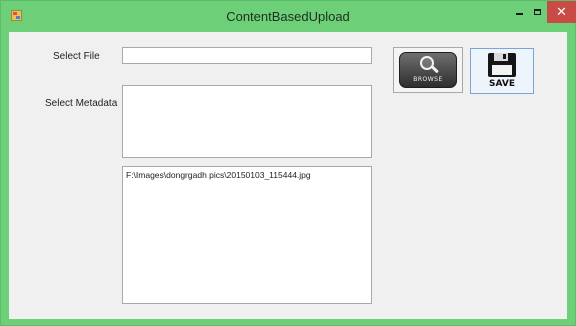 The height and width of the screenshot is (326, 576). Describe the element at coordinates (81, 103) in the screenshot. I see `select-metadata-label: Select Metadata` at that location.